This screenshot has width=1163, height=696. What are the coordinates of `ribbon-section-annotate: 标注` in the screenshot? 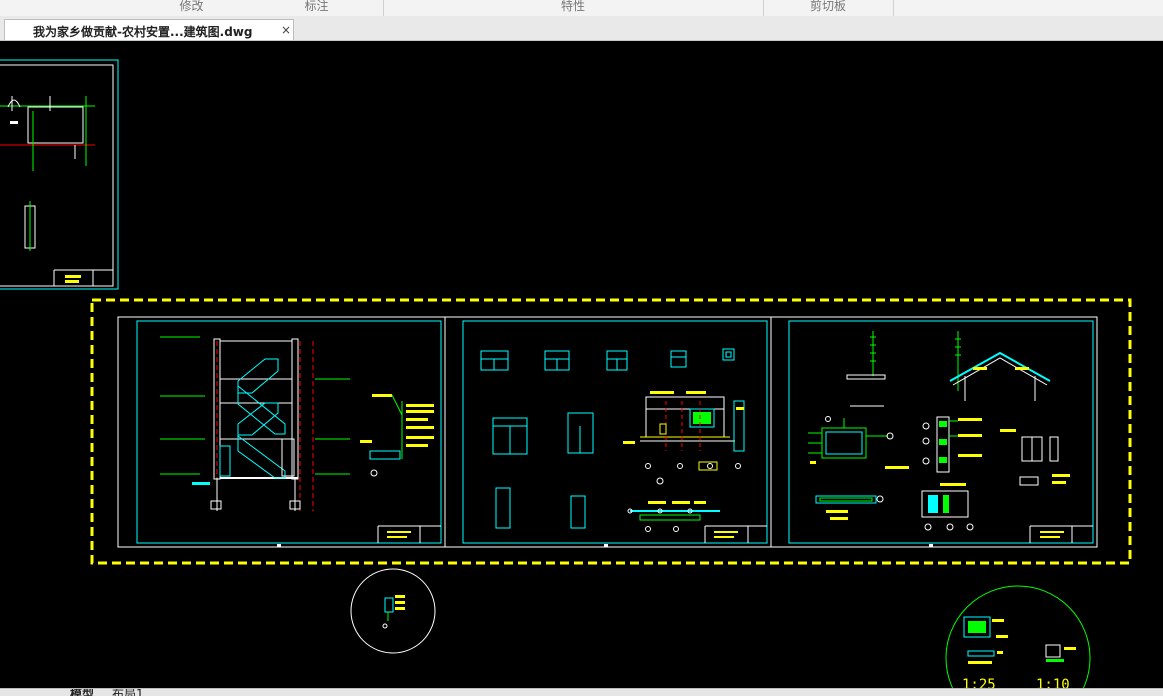 It's located at (317, 8).